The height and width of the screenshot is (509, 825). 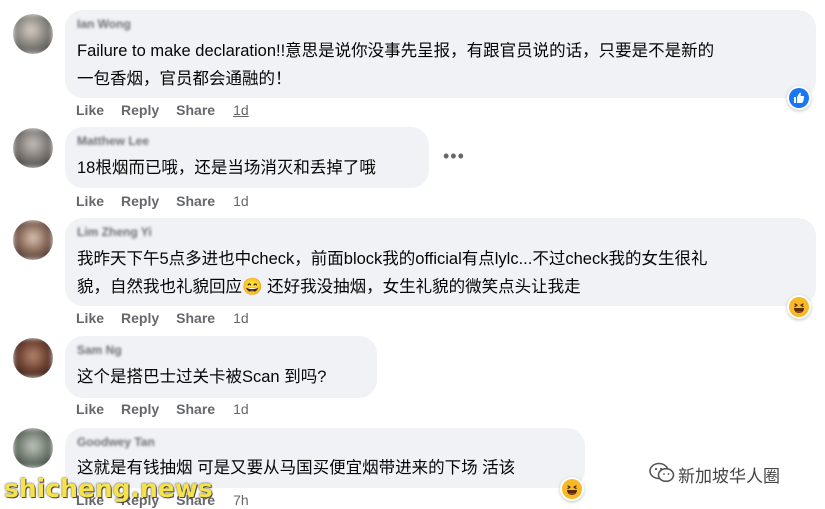 I want to click on timestamp: 7h, so click(x=241, y=500).